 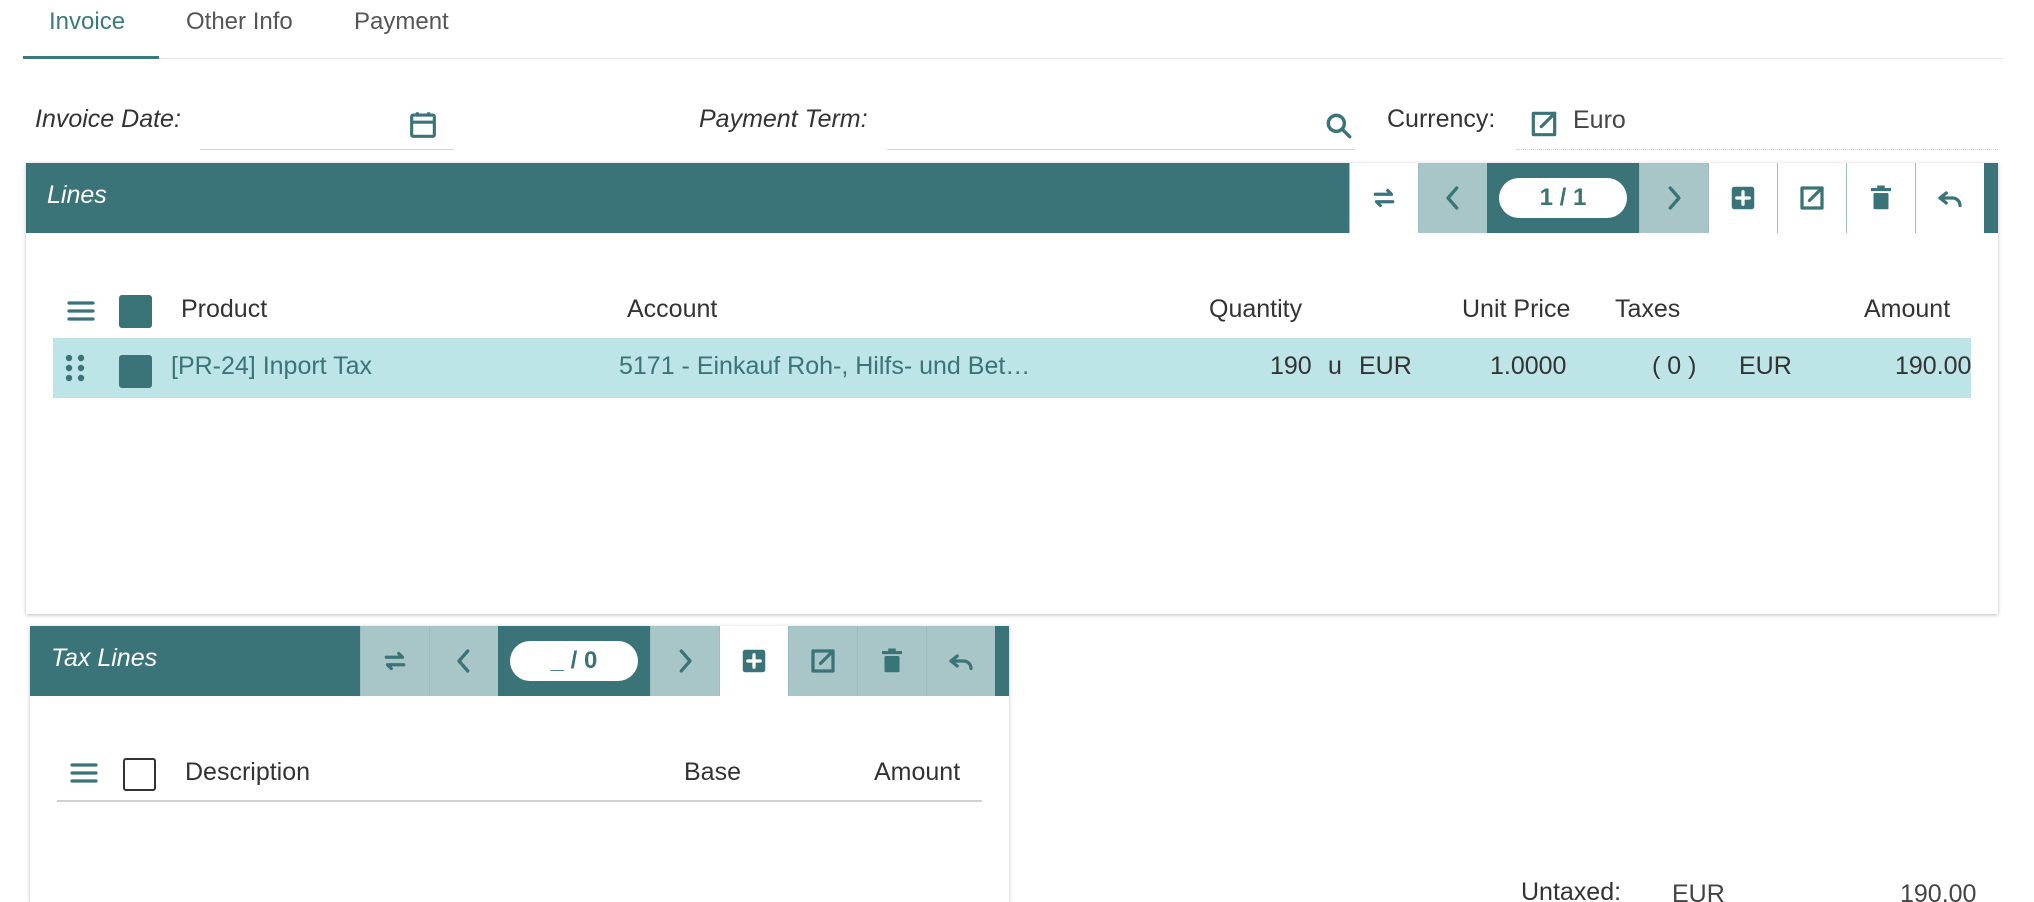 I want to click on payment-term-label: Payment Term:, so click(x=783, y=119).